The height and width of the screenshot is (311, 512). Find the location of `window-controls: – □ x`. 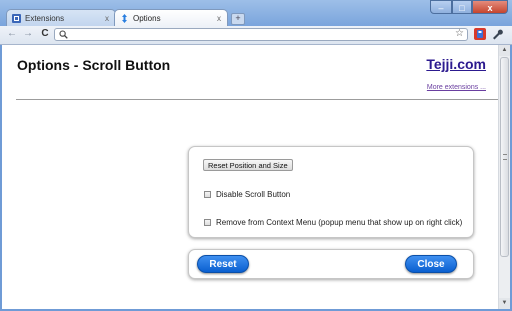

window-controls: – □ x is located at coordinates (469, 7).